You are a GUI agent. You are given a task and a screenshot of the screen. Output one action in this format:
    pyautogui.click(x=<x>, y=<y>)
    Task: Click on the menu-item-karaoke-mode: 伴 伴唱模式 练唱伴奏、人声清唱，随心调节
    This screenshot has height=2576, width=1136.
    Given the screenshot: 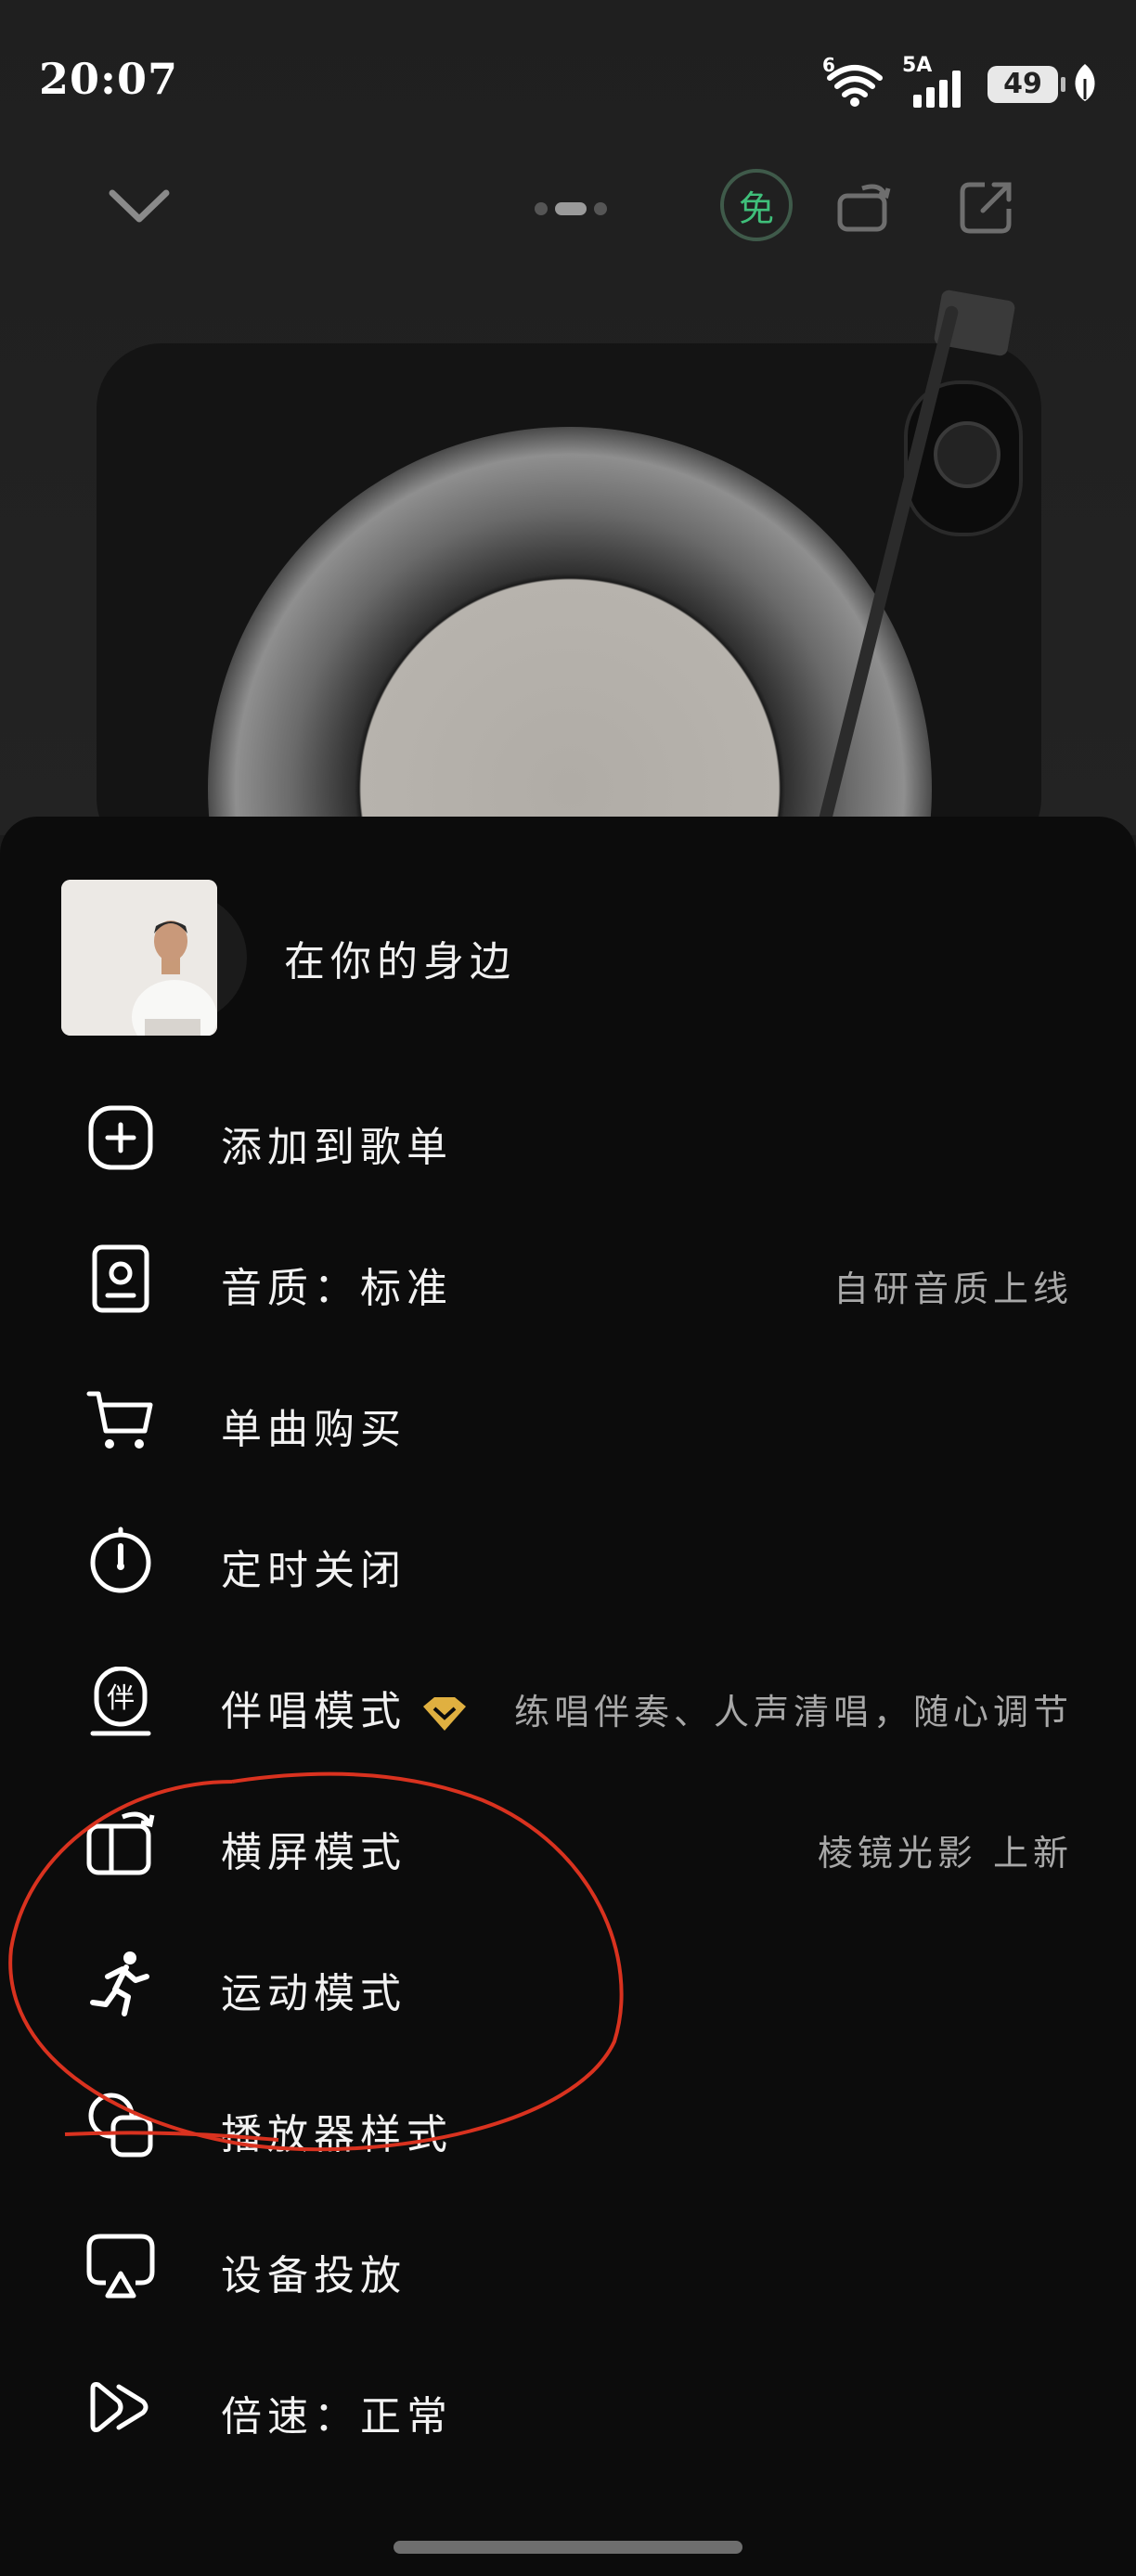 What is the action you would take?
    pyautogui.click(x=568, y=1700)
    